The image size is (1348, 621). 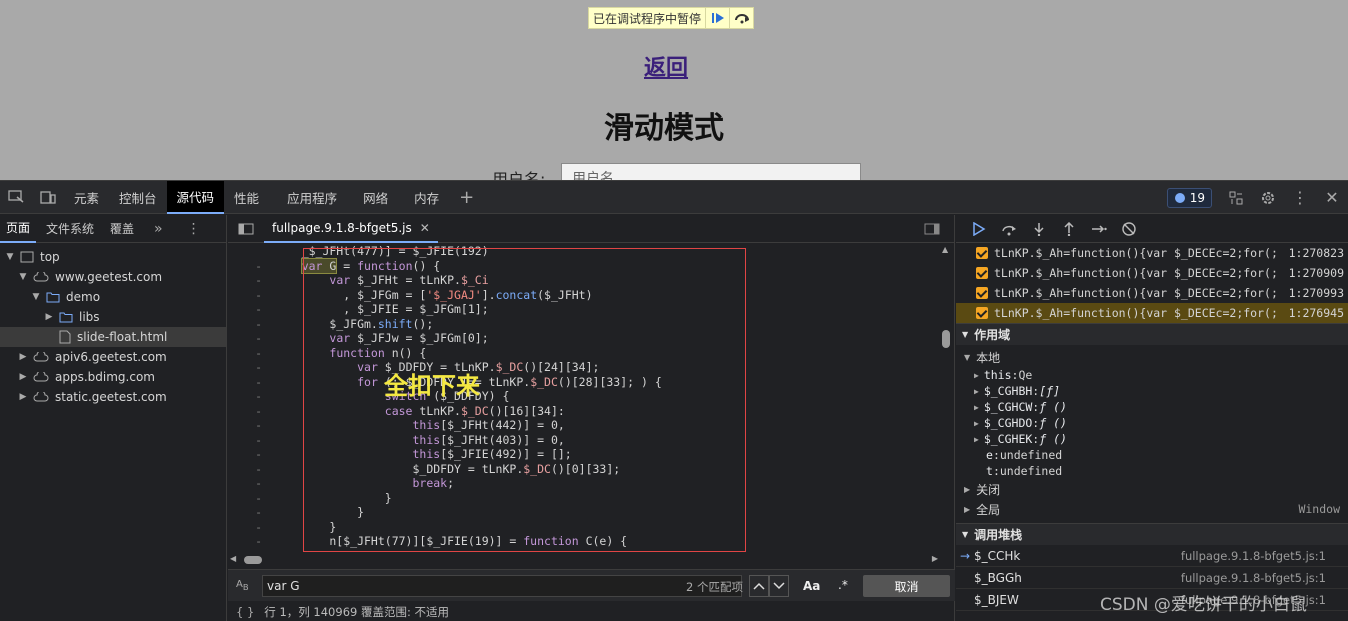 I want to click on callstack-frame: → $_CCHk fullpage.9.1.8-bfget5.js:1, so click(x=1152, y=556).